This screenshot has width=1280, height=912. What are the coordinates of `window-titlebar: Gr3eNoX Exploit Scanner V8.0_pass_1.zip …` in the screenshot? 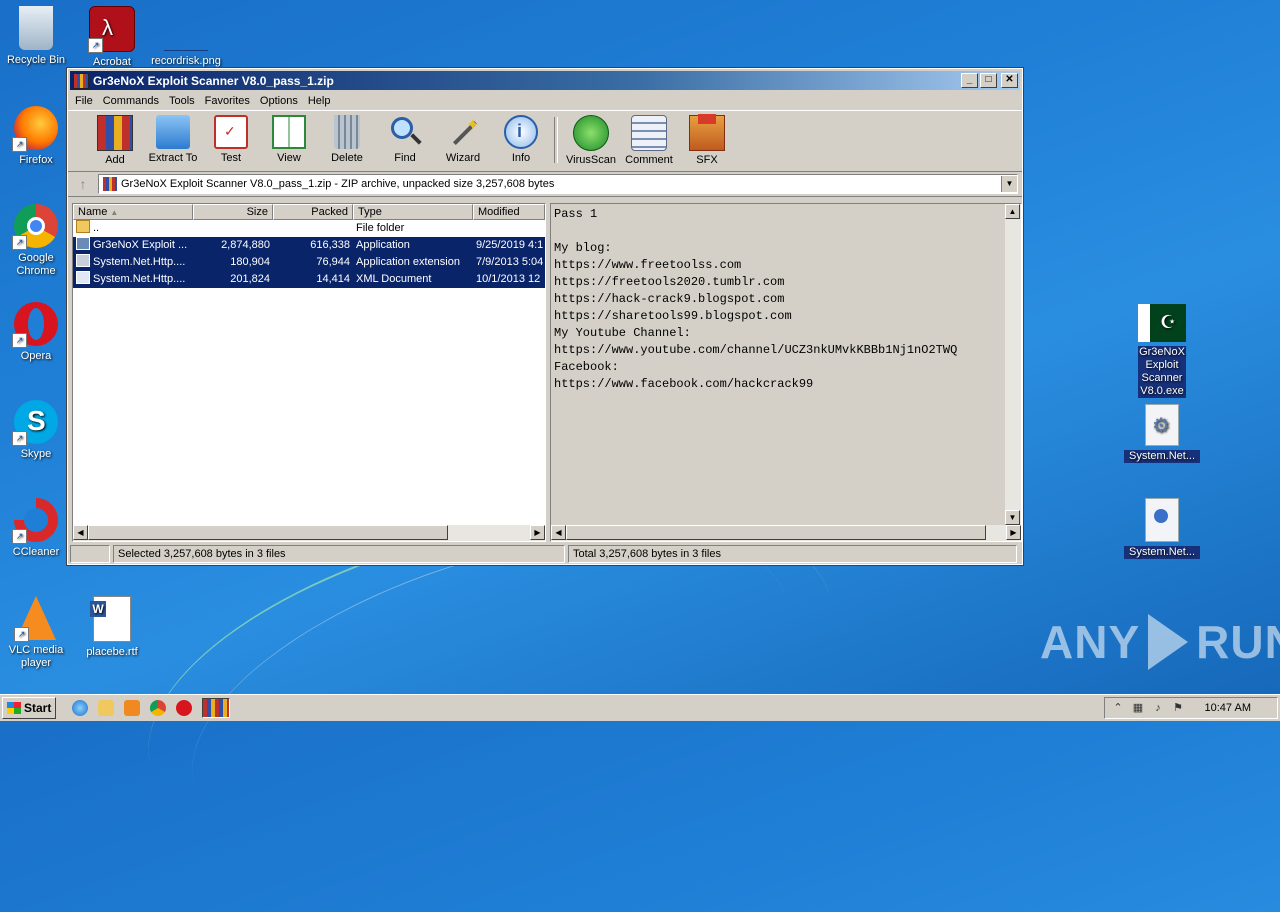 It's located at (545, 80).